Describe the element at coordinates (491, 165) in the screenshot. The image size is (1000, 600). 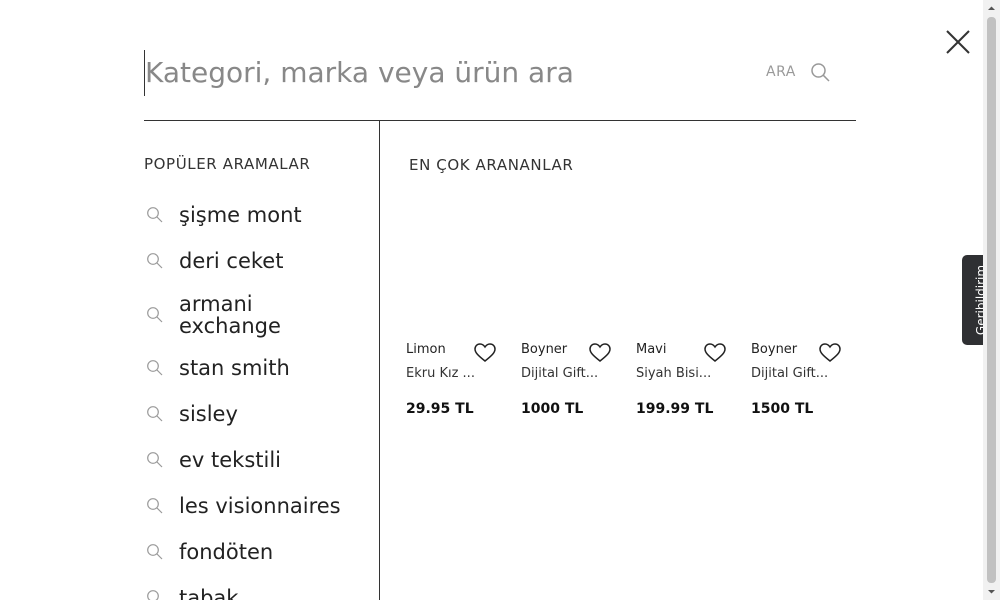
I see `most-searched-title: EN ÇOK ARANANLAR` at that location.